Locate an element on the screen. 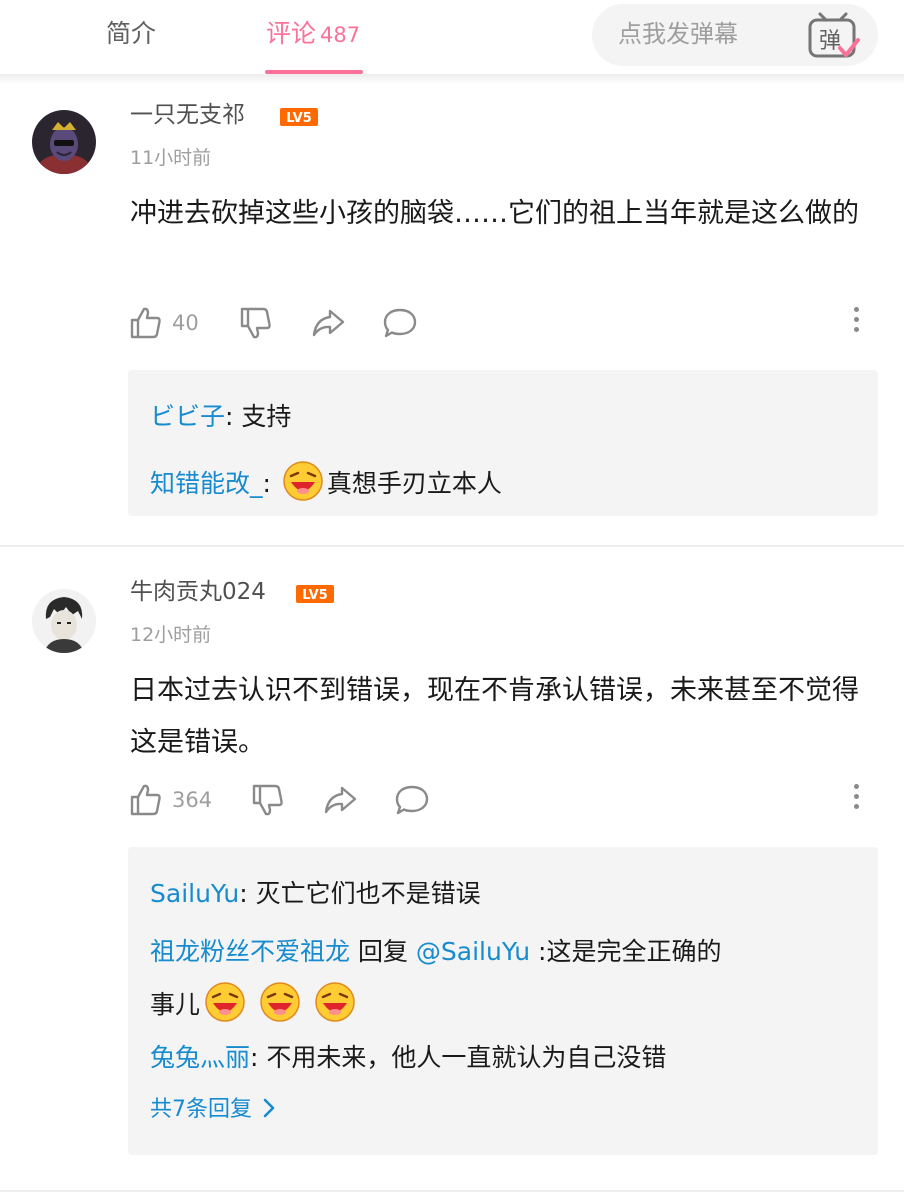  view-all-replies-link: 共7条回复 is located at coordinates (214, 1110).